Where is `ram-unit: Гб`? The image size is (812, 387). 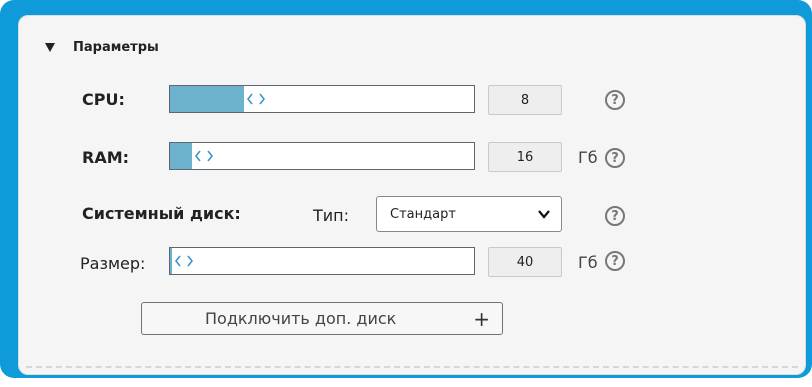
ram-unit: Гб is located at coordinates (588, 157).